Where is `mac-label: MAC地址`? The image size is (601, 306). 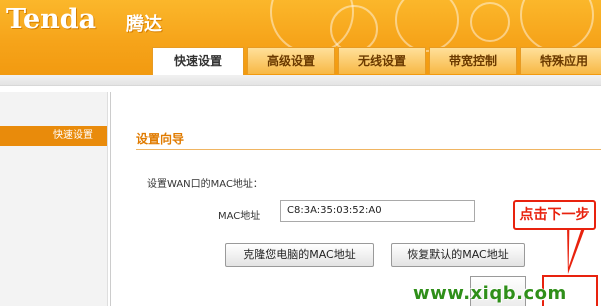 mac-label: MAC地址 is located at coordinates (239, 216).